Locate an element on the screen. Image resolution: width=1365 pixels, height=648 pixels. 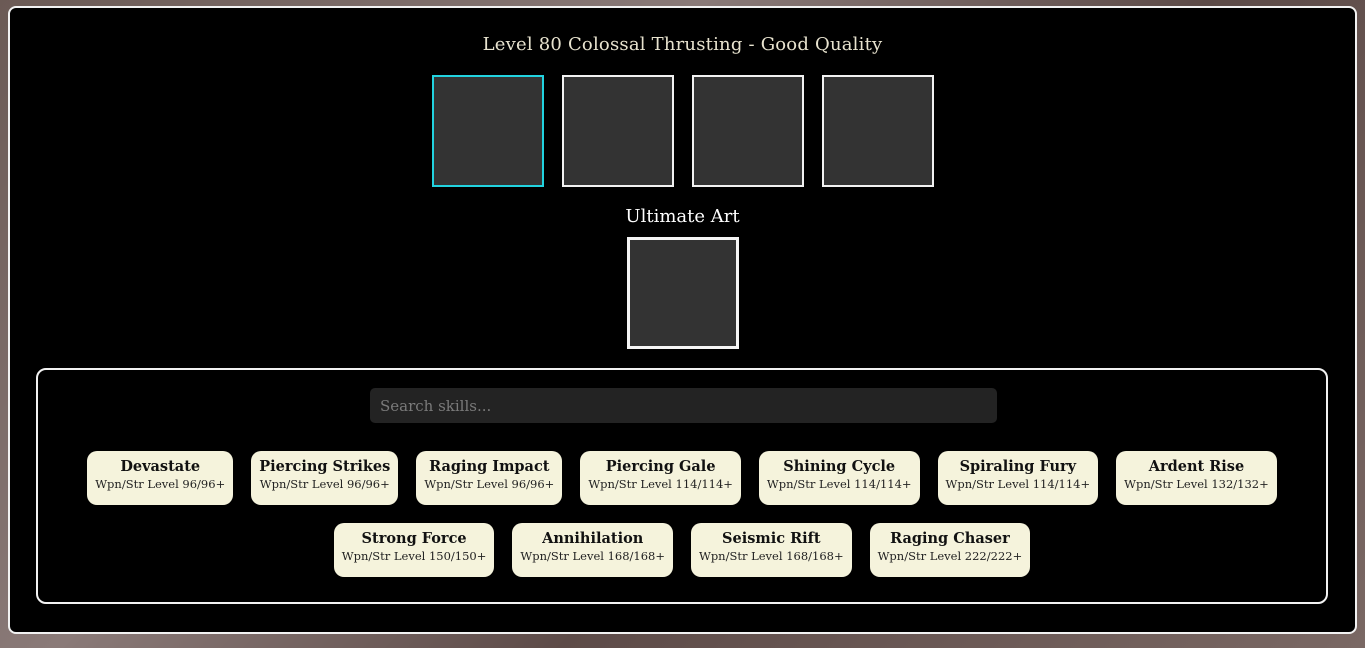
skill-card-devastate: Devastate Wpn/Str Level 96/96+ is located at coordinates (160, 478).